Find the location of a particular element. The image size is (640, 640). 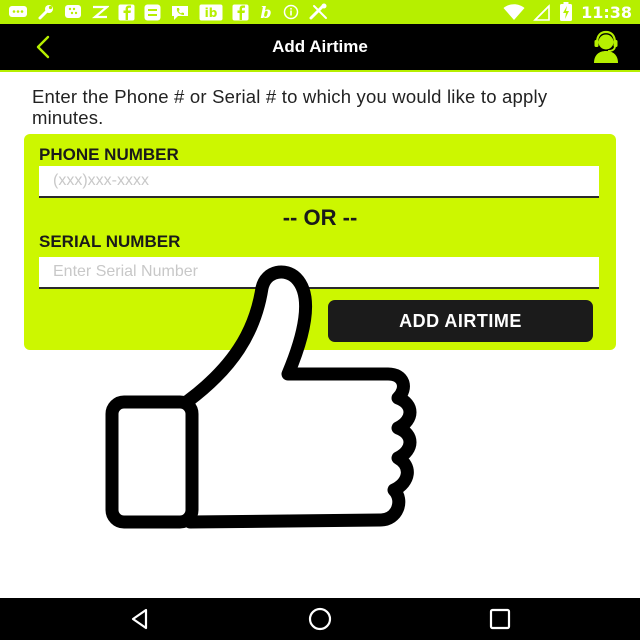

wifi-icon is located at coordinates (514, 11).